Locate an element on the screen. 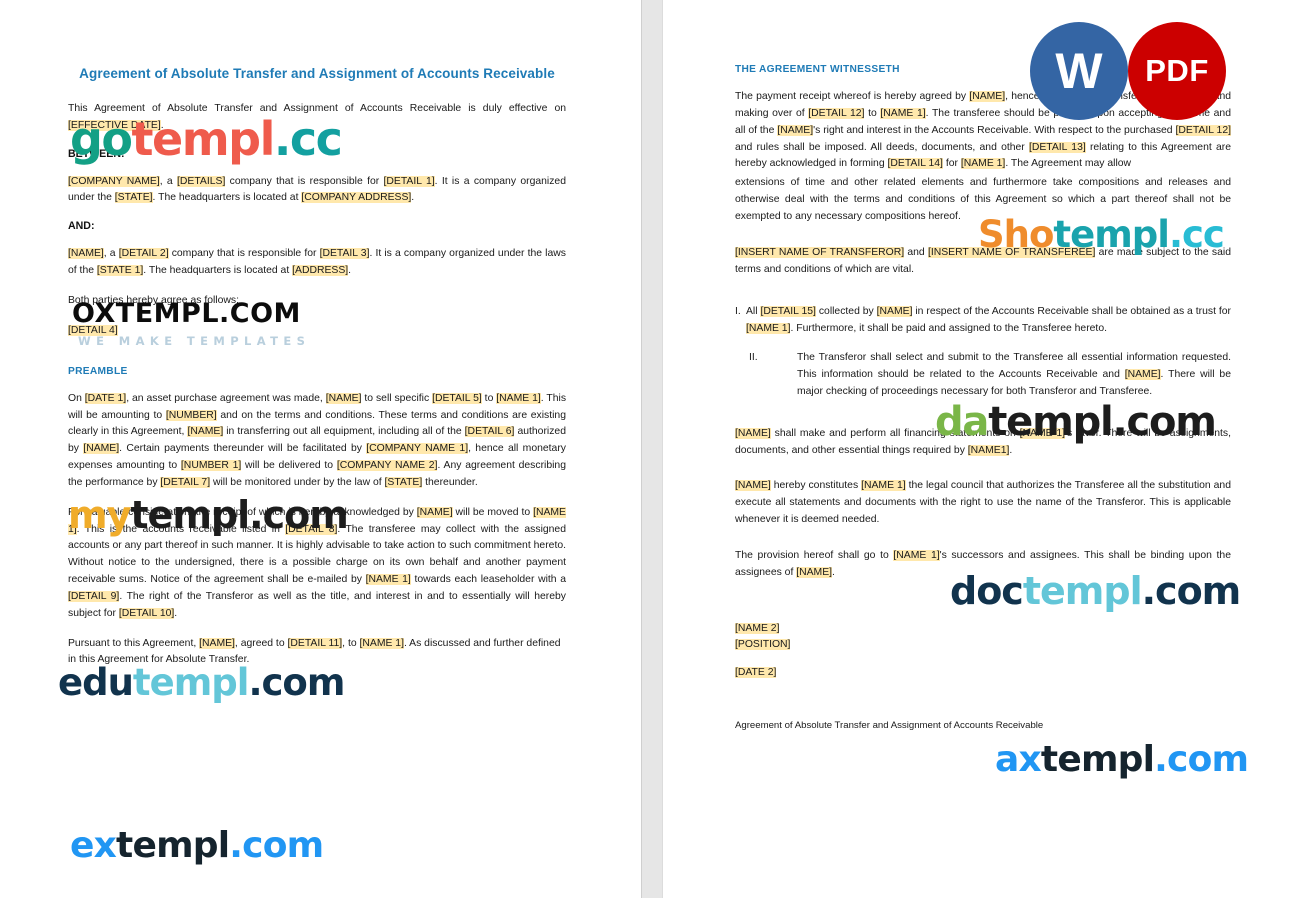 The width and height of the screenshot is (1299, 898). field-effective-date: [EFFECTIVE DATE] is located at coordinates (114, 125).